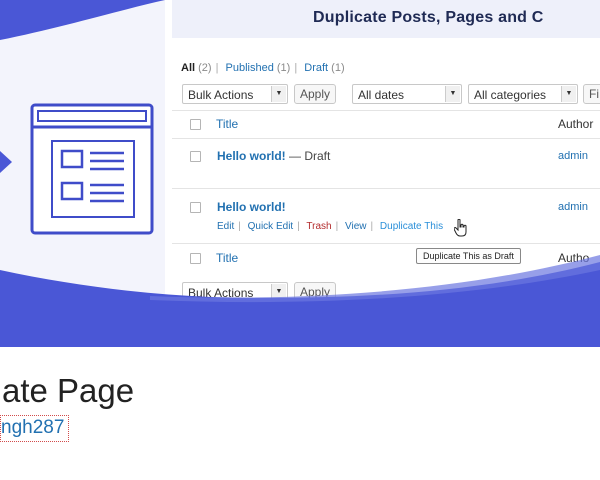 The height and width of the screenshot is (480, 600). I want to click on bulk-actions-bottom-label: Bulk Actions, so click(221, 293).